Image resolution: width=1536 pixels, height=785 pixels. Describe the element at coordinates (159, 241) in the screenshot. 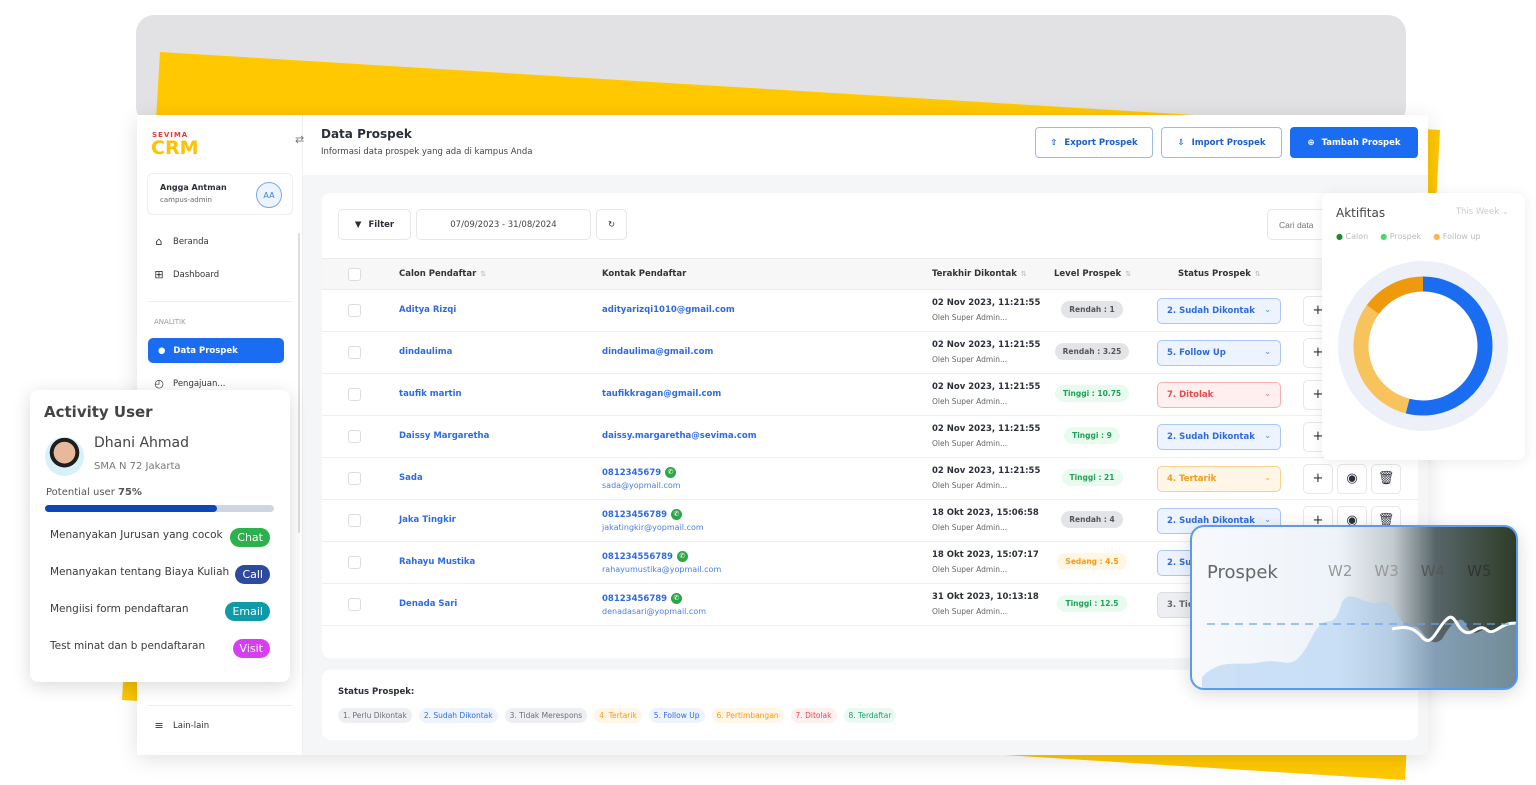

I see `home-icon: ⌂` at that location.